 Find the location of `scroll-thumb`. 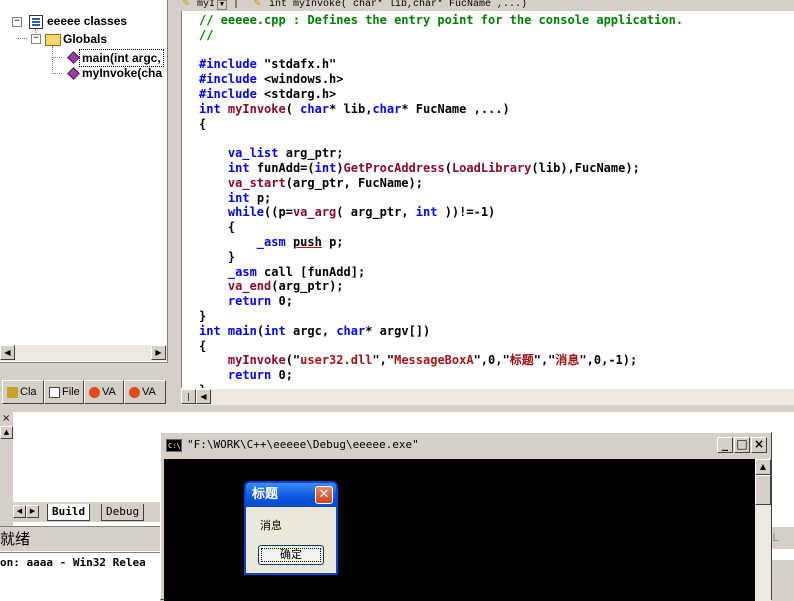

scroll-thumb is located at coordinates (763, 490).